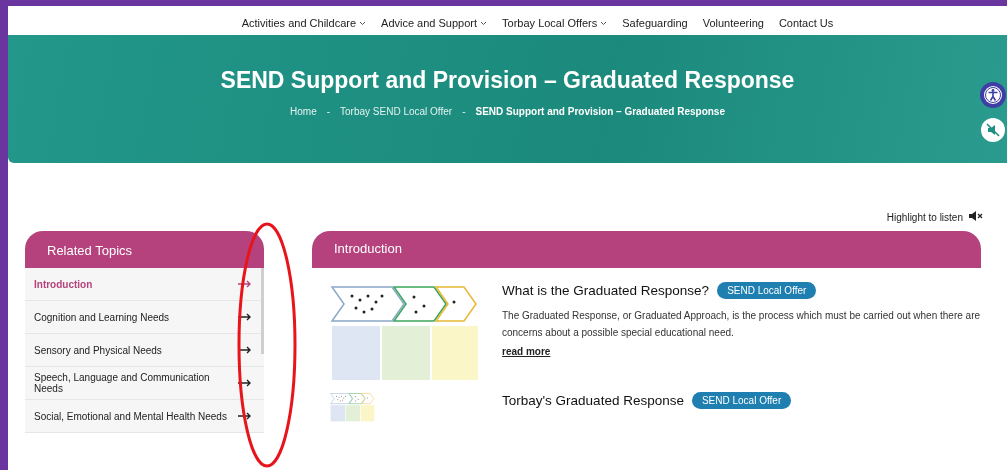 This screenshot has width=1007, height=470. What do you see at coordinates (741, 324) in the screenshot?
I see `article-description: The Graduated Response, or Graduated Approach, is the process which must be carried out when there are concerns about a possible special educational need.` at bounding box center [741, 324].